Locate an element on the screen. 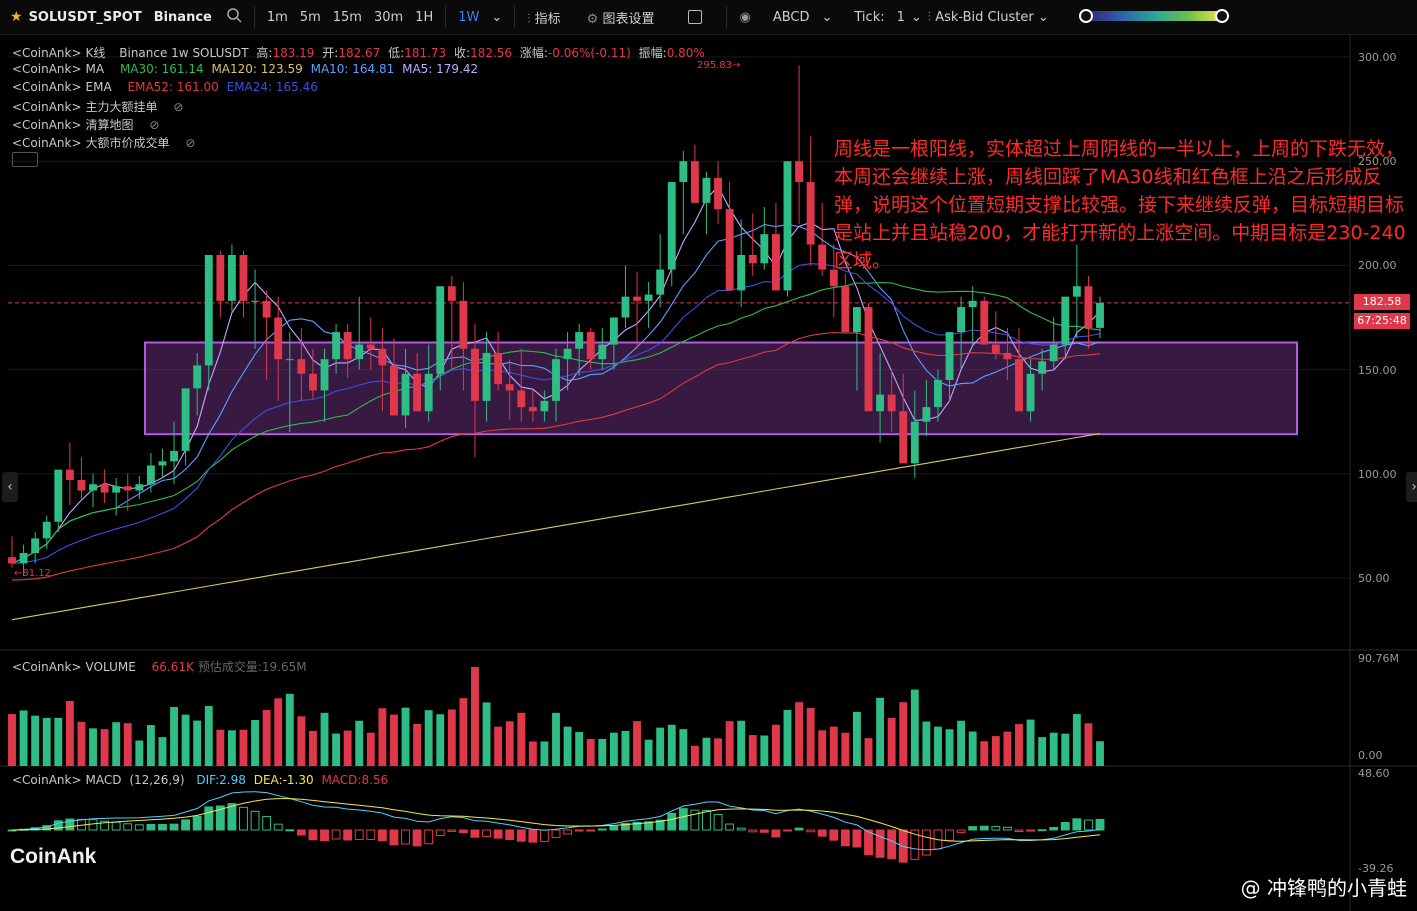  indicators-label: 指标 is located at coordinates (547, 19).